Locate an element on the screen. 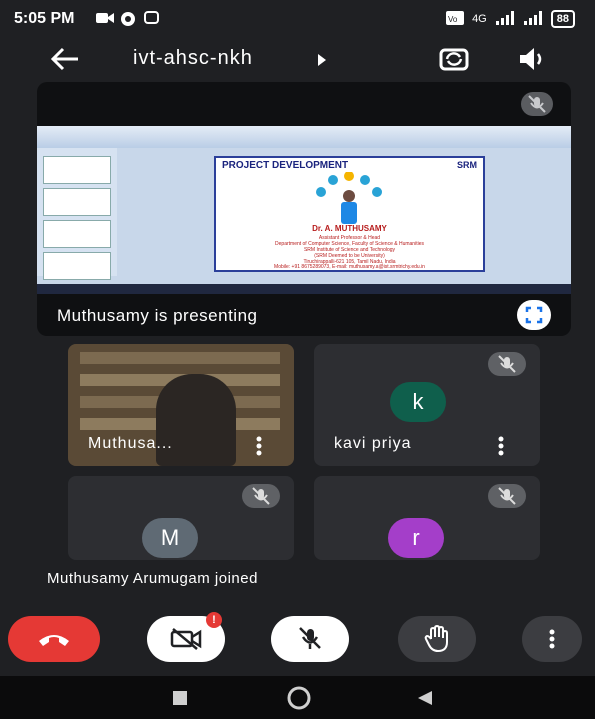 The image size is (595, 719). speaker-icon is located at coordinates (532, 59).